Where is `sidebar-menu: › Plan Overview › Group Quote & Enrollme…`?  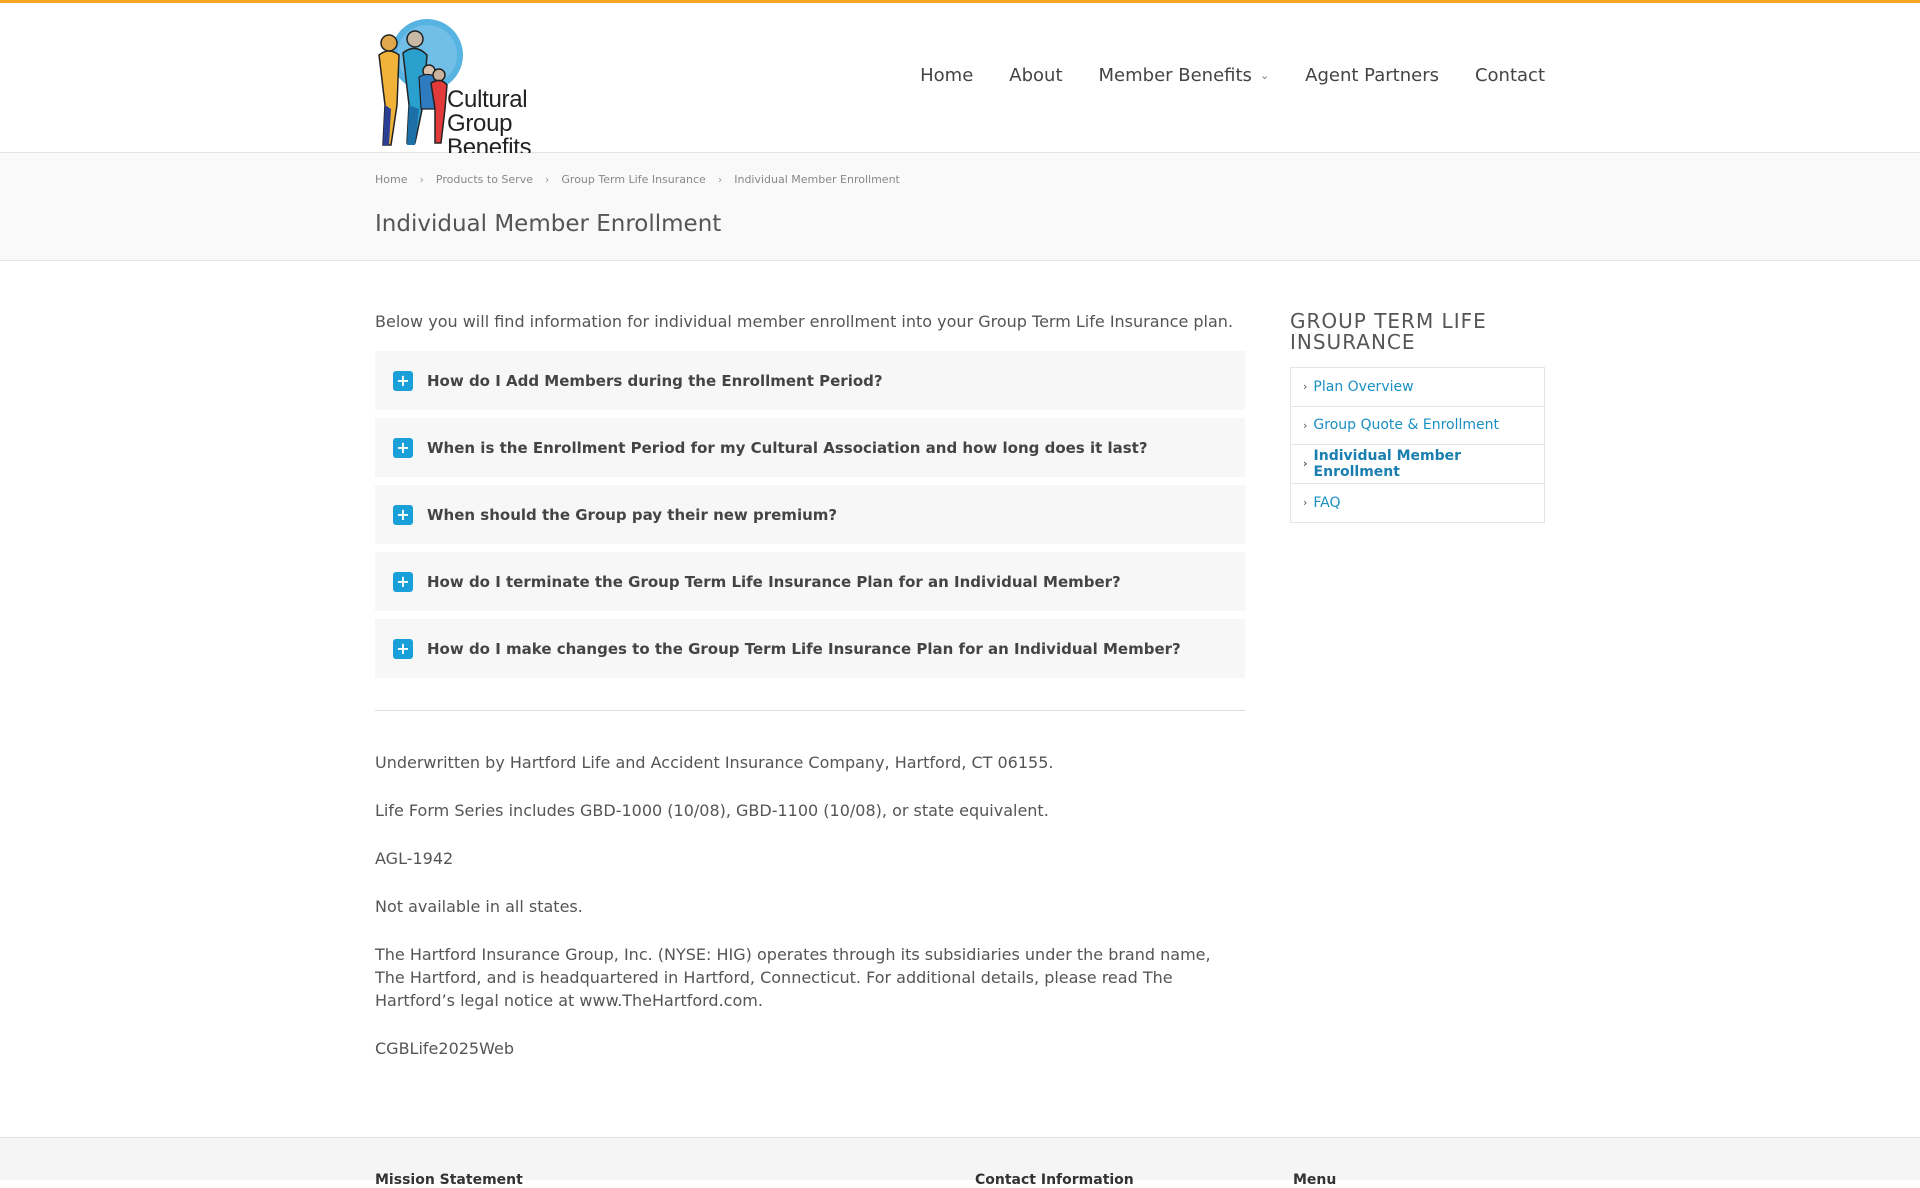
sidebar-menu: › Plan Overview › Group Quote & Enrollme… is located at coordinates (1417, 445).